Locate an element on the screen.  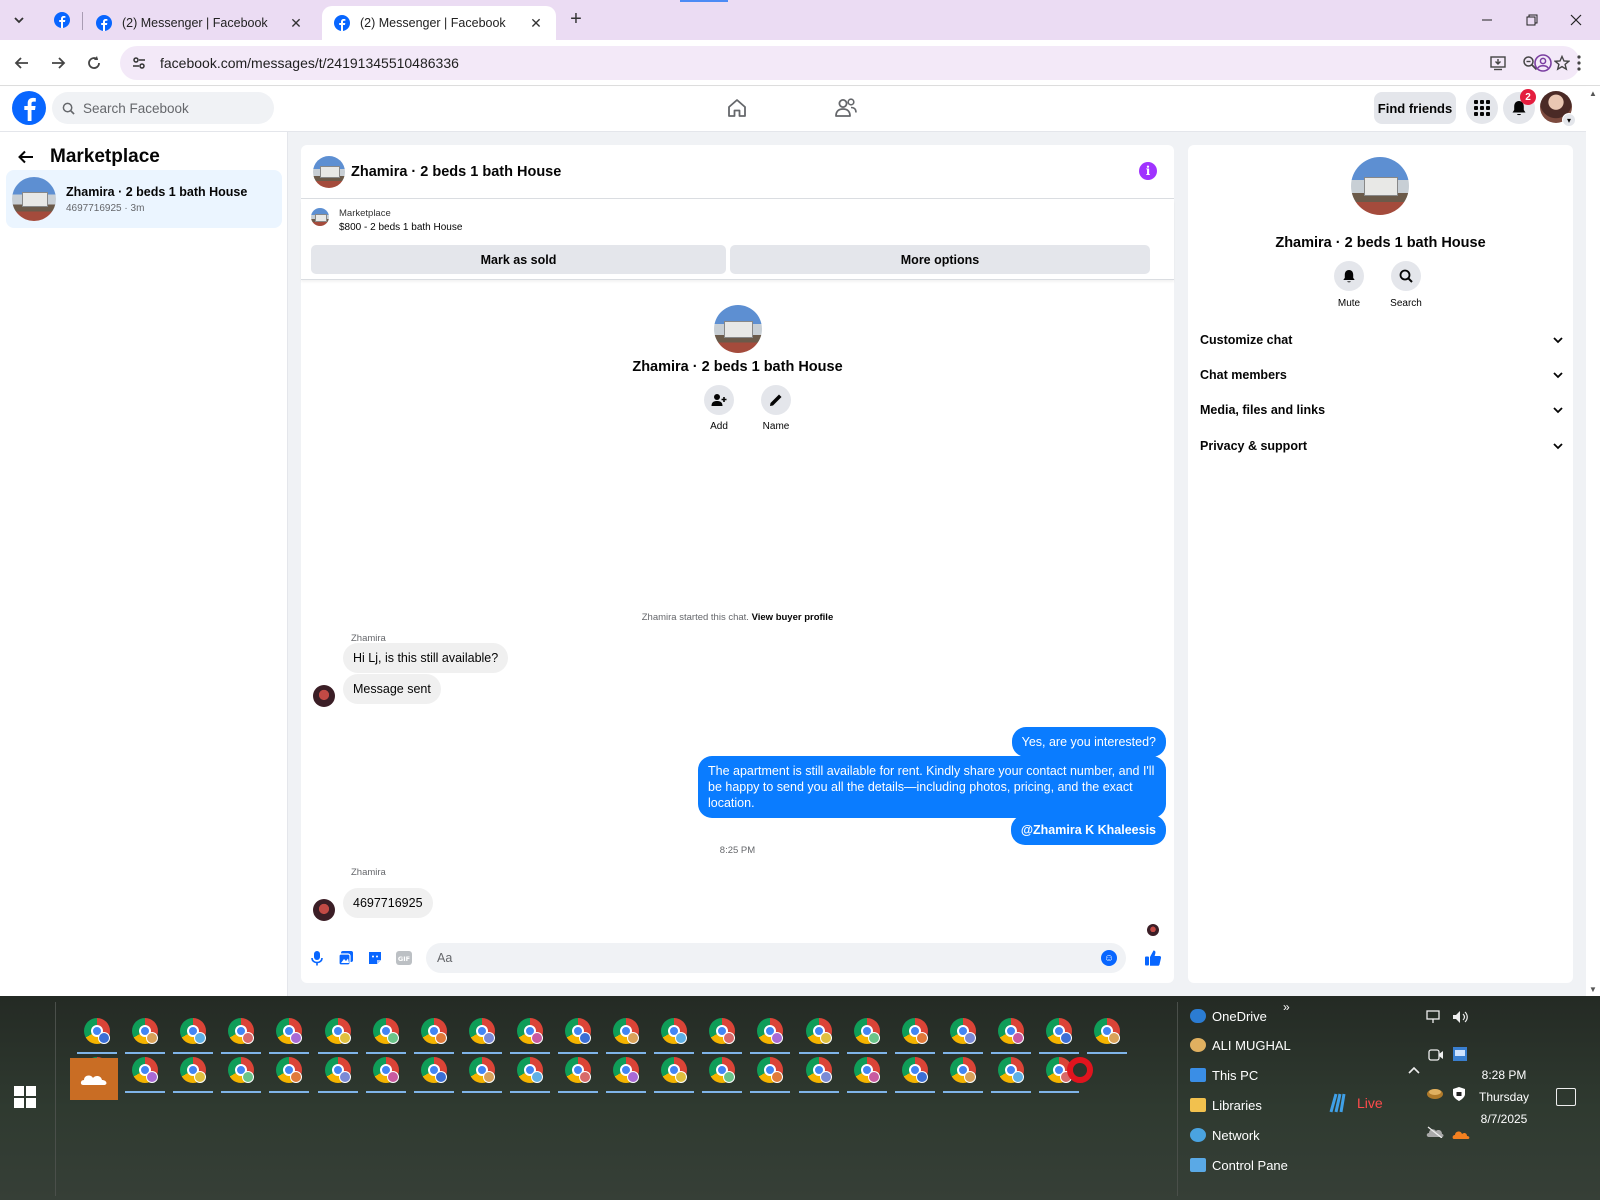
reload-button is located at coordinates (94, 63).